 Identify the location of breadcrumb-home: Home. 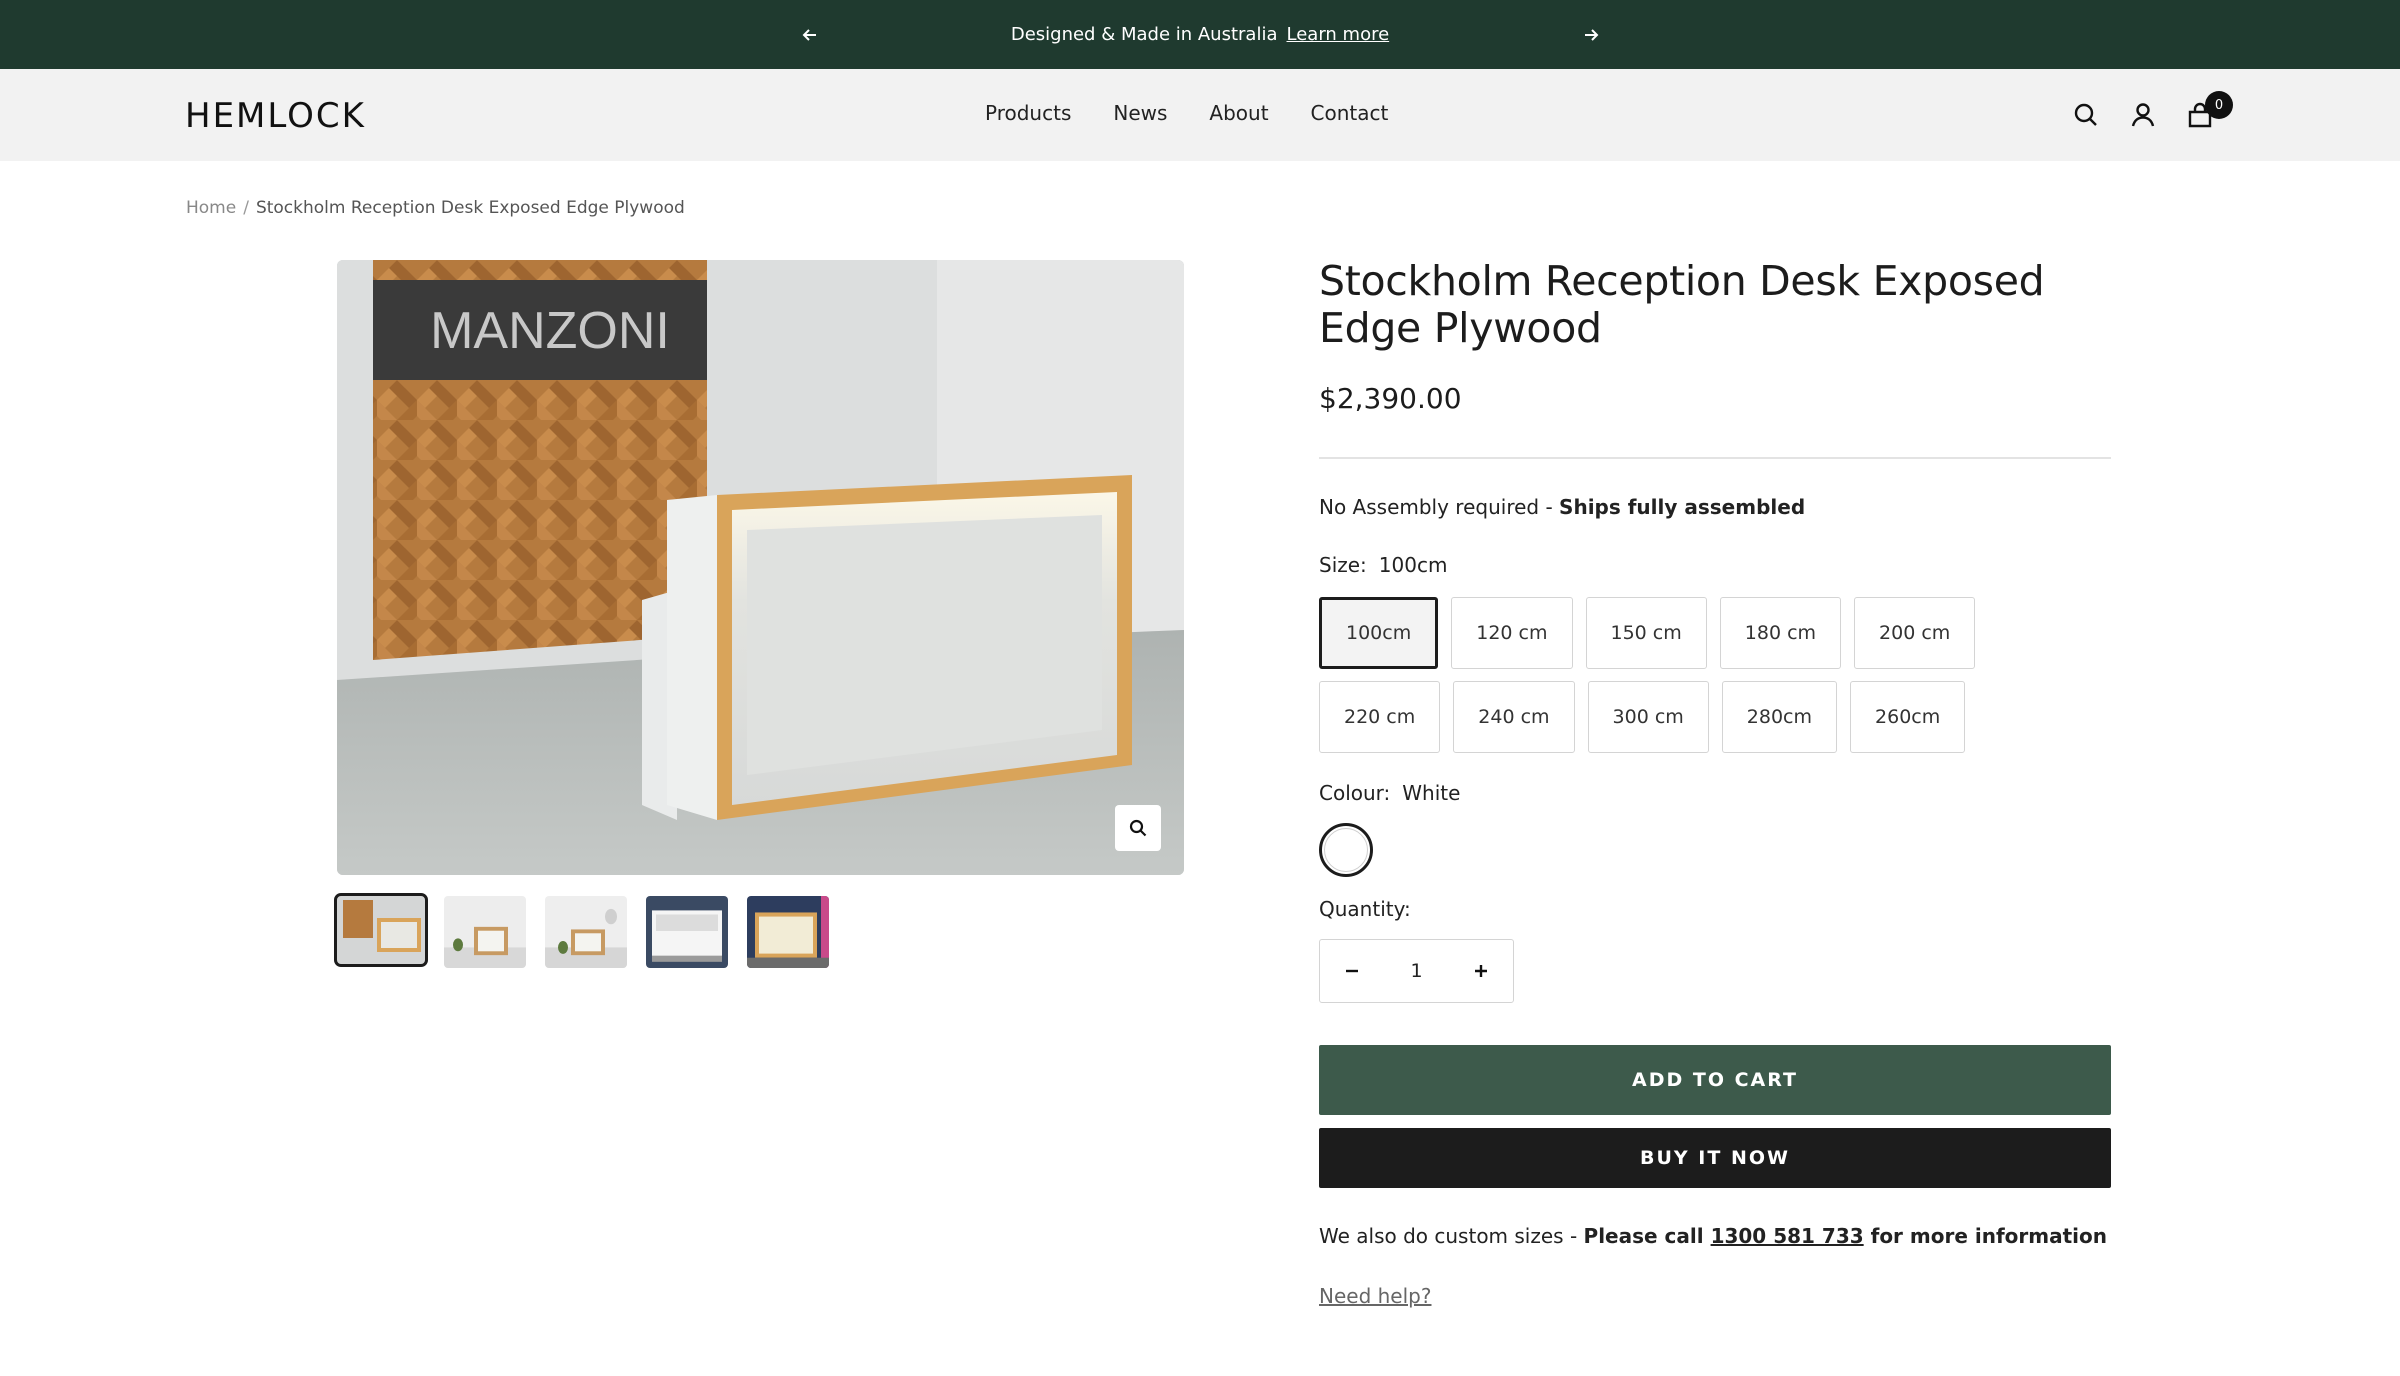
(211, 208).